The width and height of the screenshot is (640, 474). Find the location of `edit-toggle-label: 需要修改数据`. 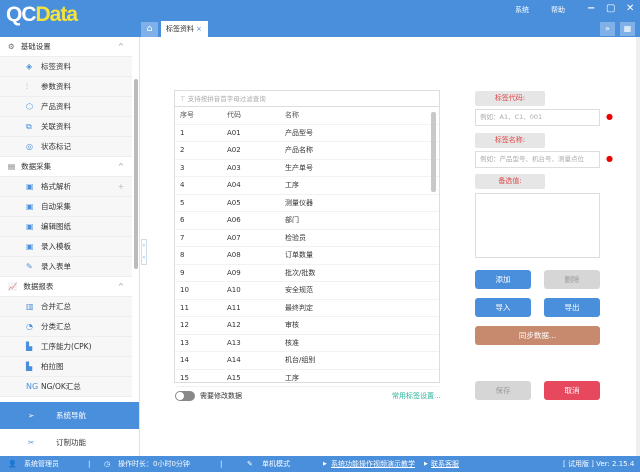

edit-toggle-label: 需要修改数据 is located at coordinates (221, 396).